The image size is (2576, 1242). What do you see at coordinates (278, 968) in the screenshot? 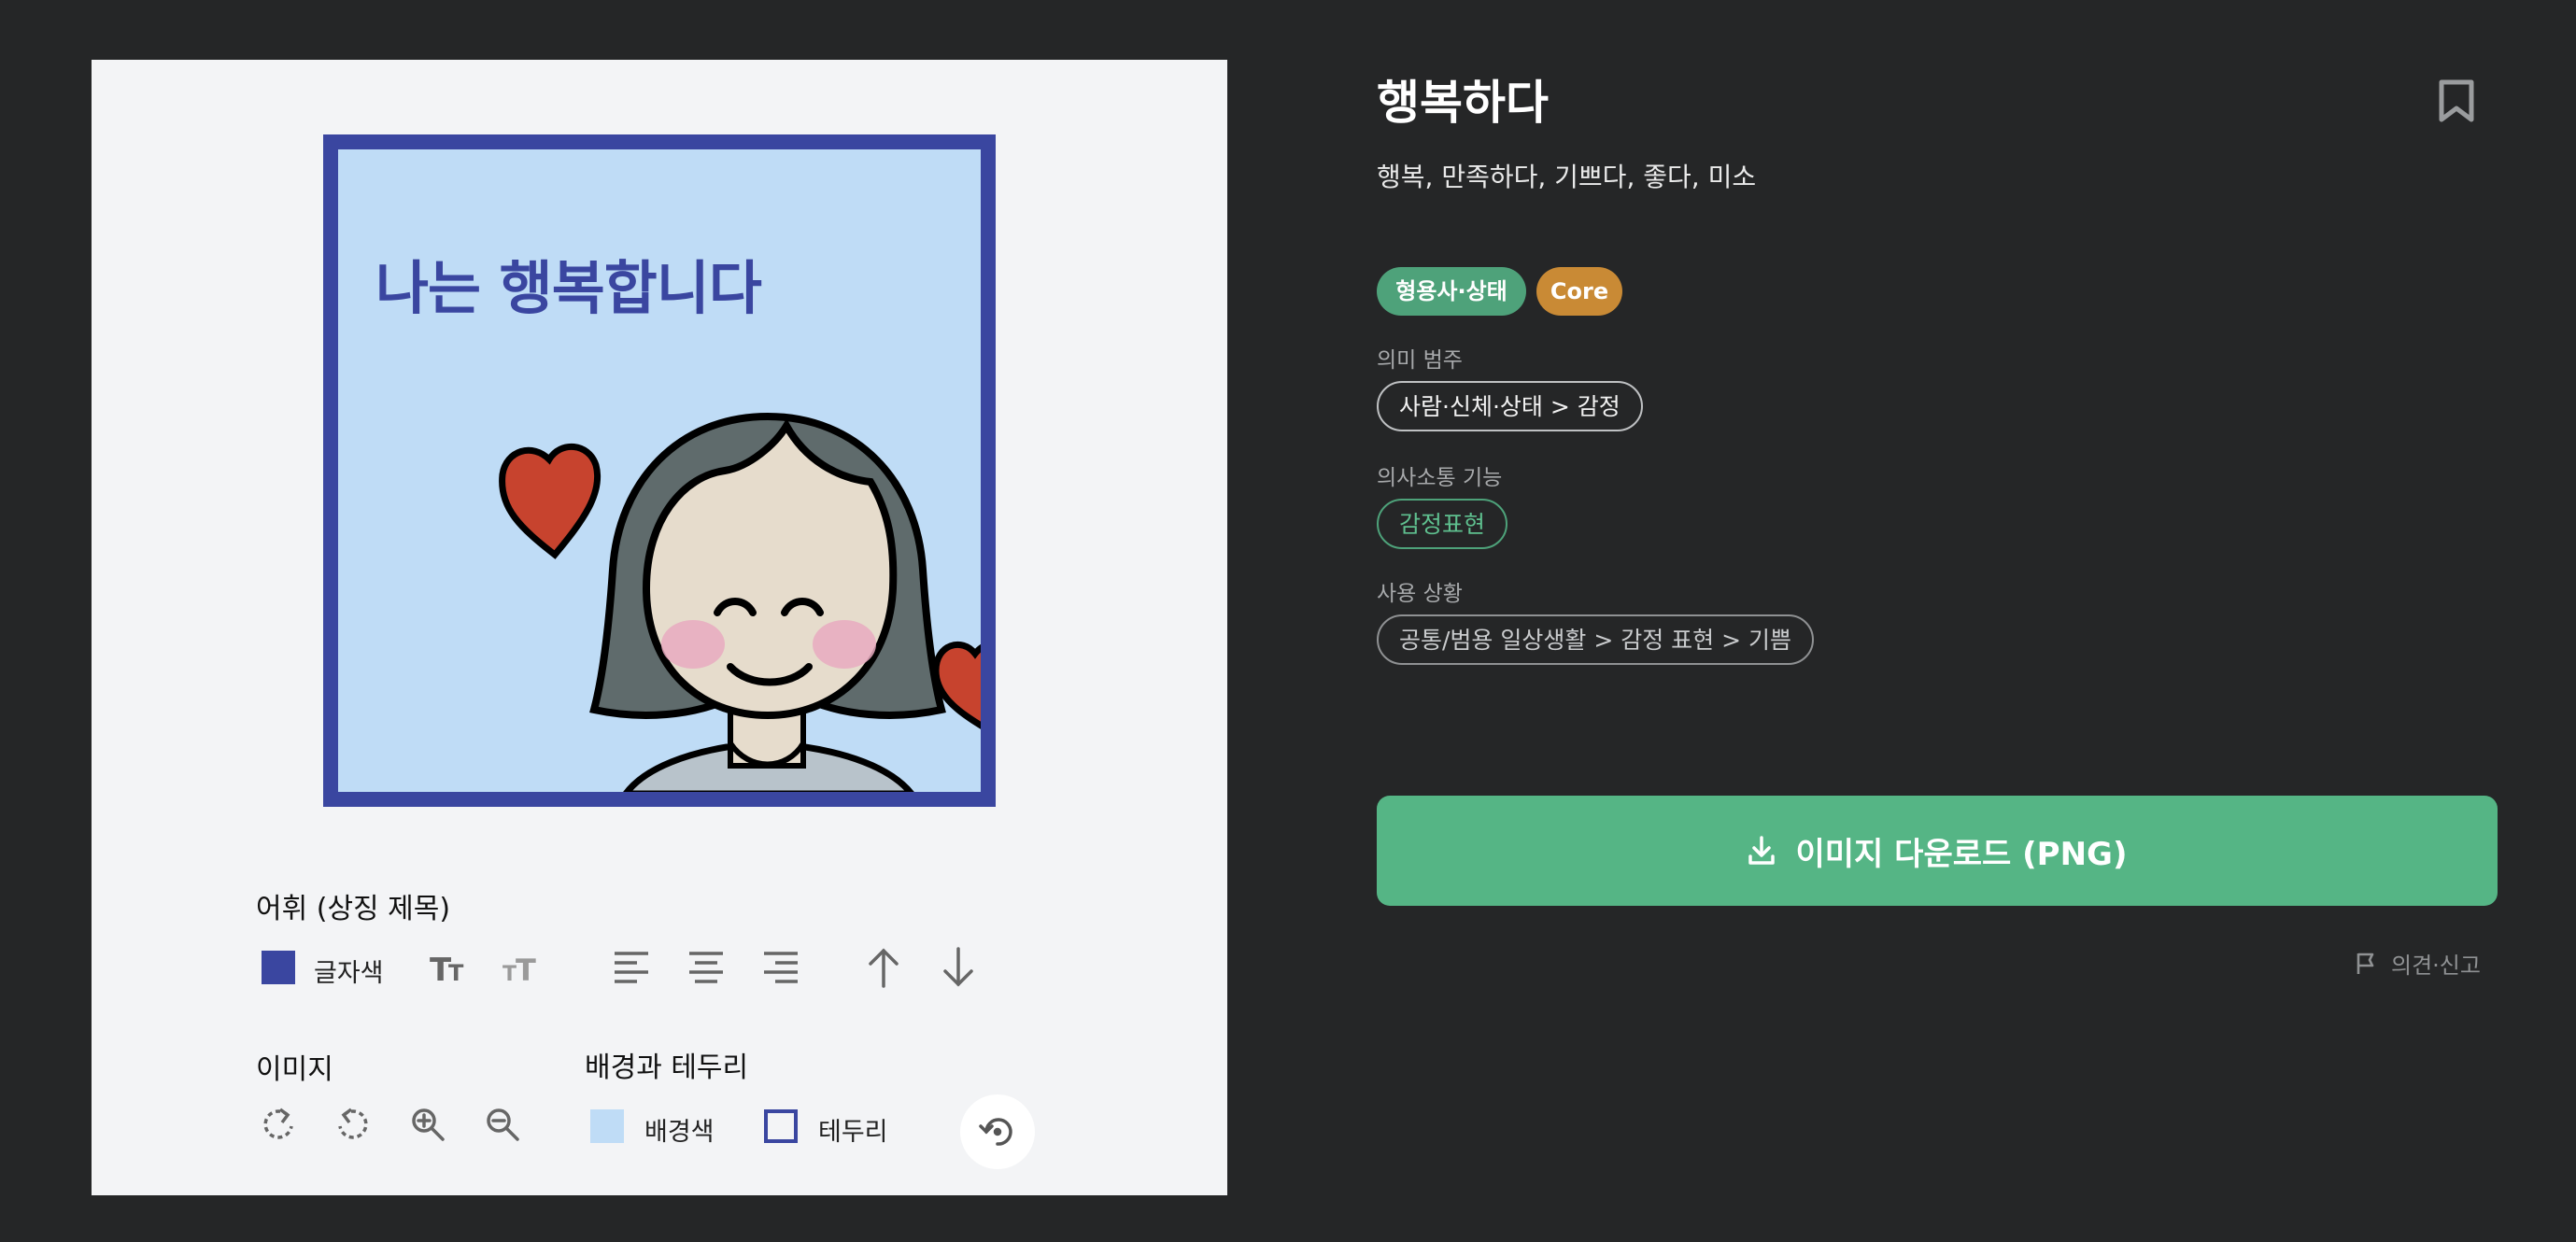
I see `text-color-swatch` at bounding box center [278, 968].